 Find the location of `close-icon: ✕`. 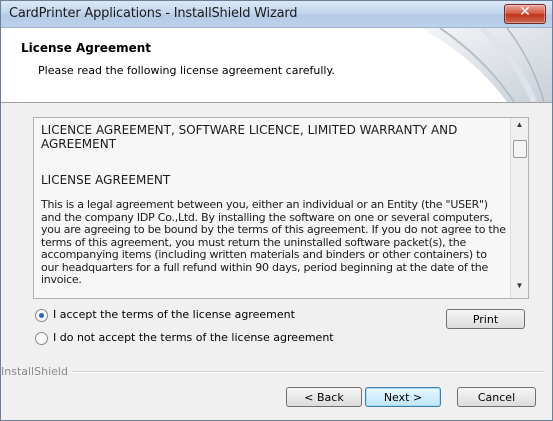

close-icon: ✕ is located at coordinates (525, 12).